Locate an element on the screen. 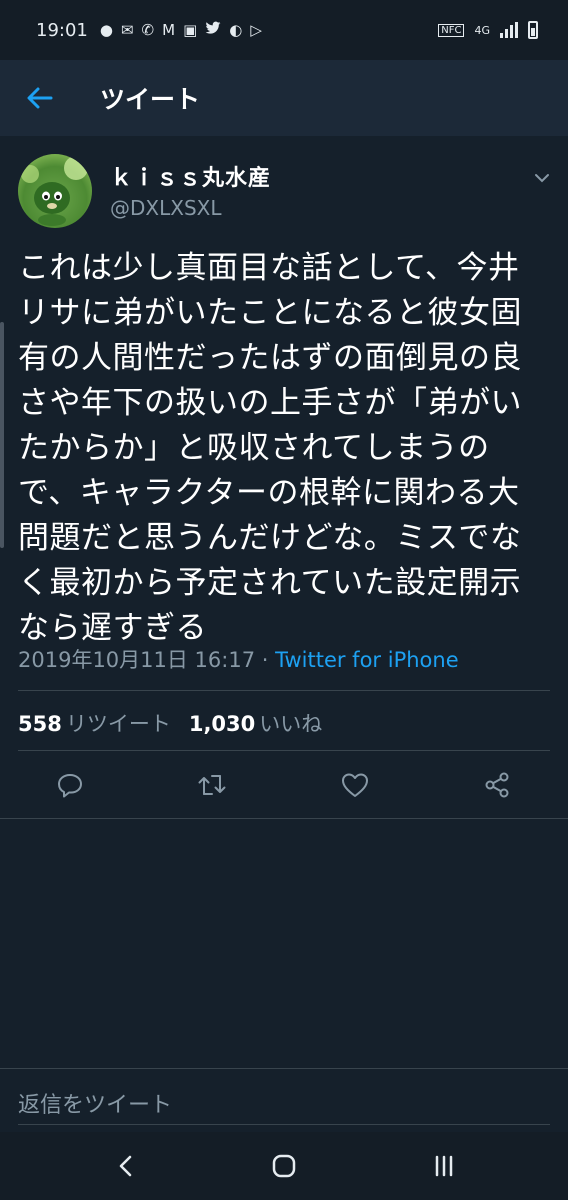  likes-stat: 1,030 いいね is located at coordinates (255, 724).